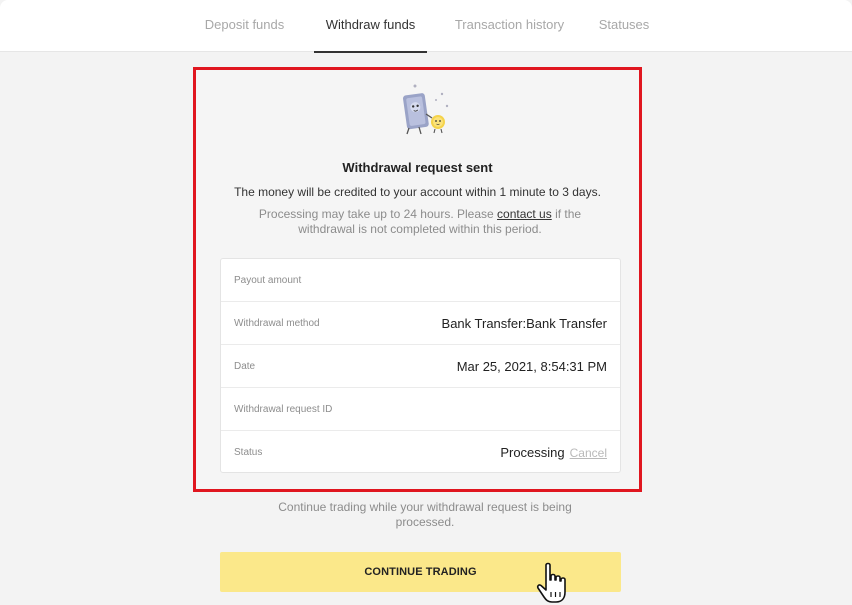 The image size is (852, 605). What do you see at coordinates (624, 26) in the screenshot?
I see `tab-statuses: Statuses` at bounding box center [624, 26].